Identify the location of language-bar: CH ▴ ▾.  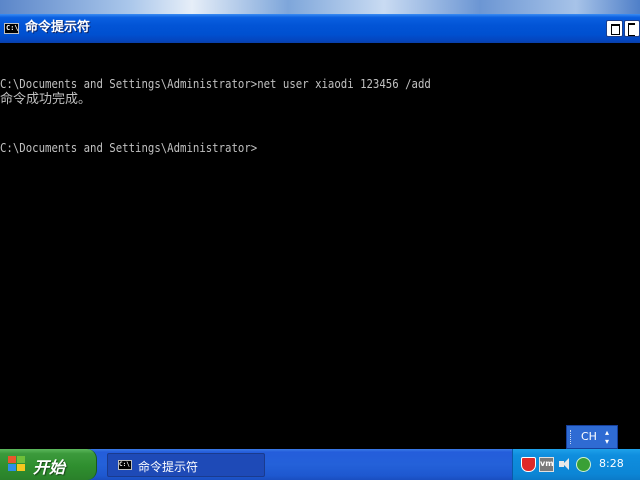
(592, 437).